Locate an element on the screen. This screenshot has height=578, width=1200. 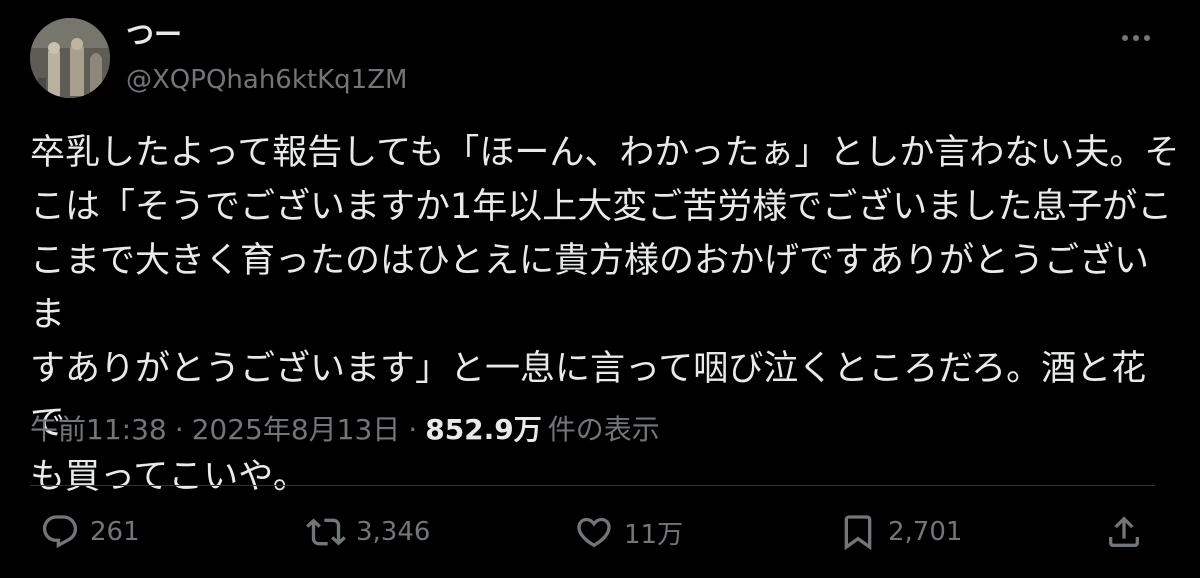
more-dots-icon is located at coordinates (1136, 38).